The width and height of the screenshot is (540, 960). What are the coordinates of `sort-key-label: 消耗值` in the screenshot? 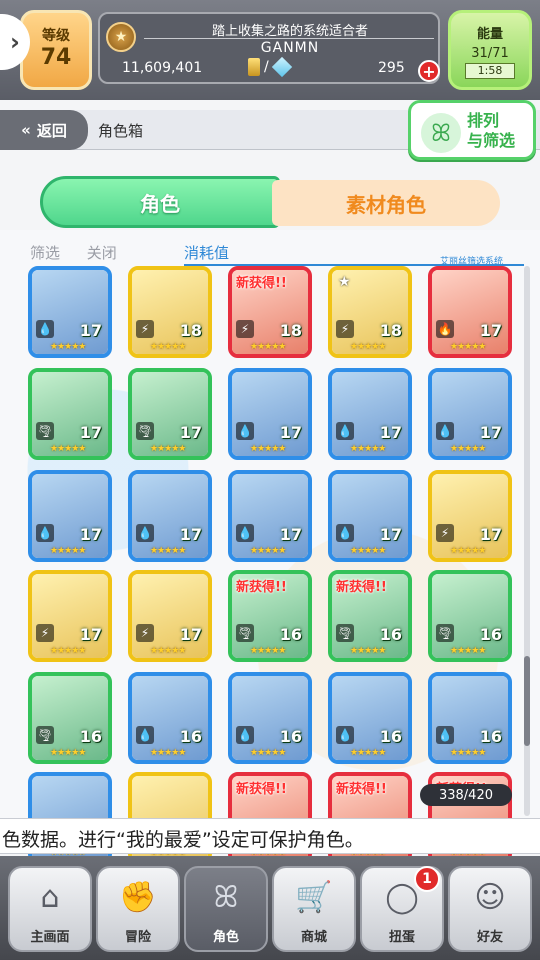 It's located at (206, 252).